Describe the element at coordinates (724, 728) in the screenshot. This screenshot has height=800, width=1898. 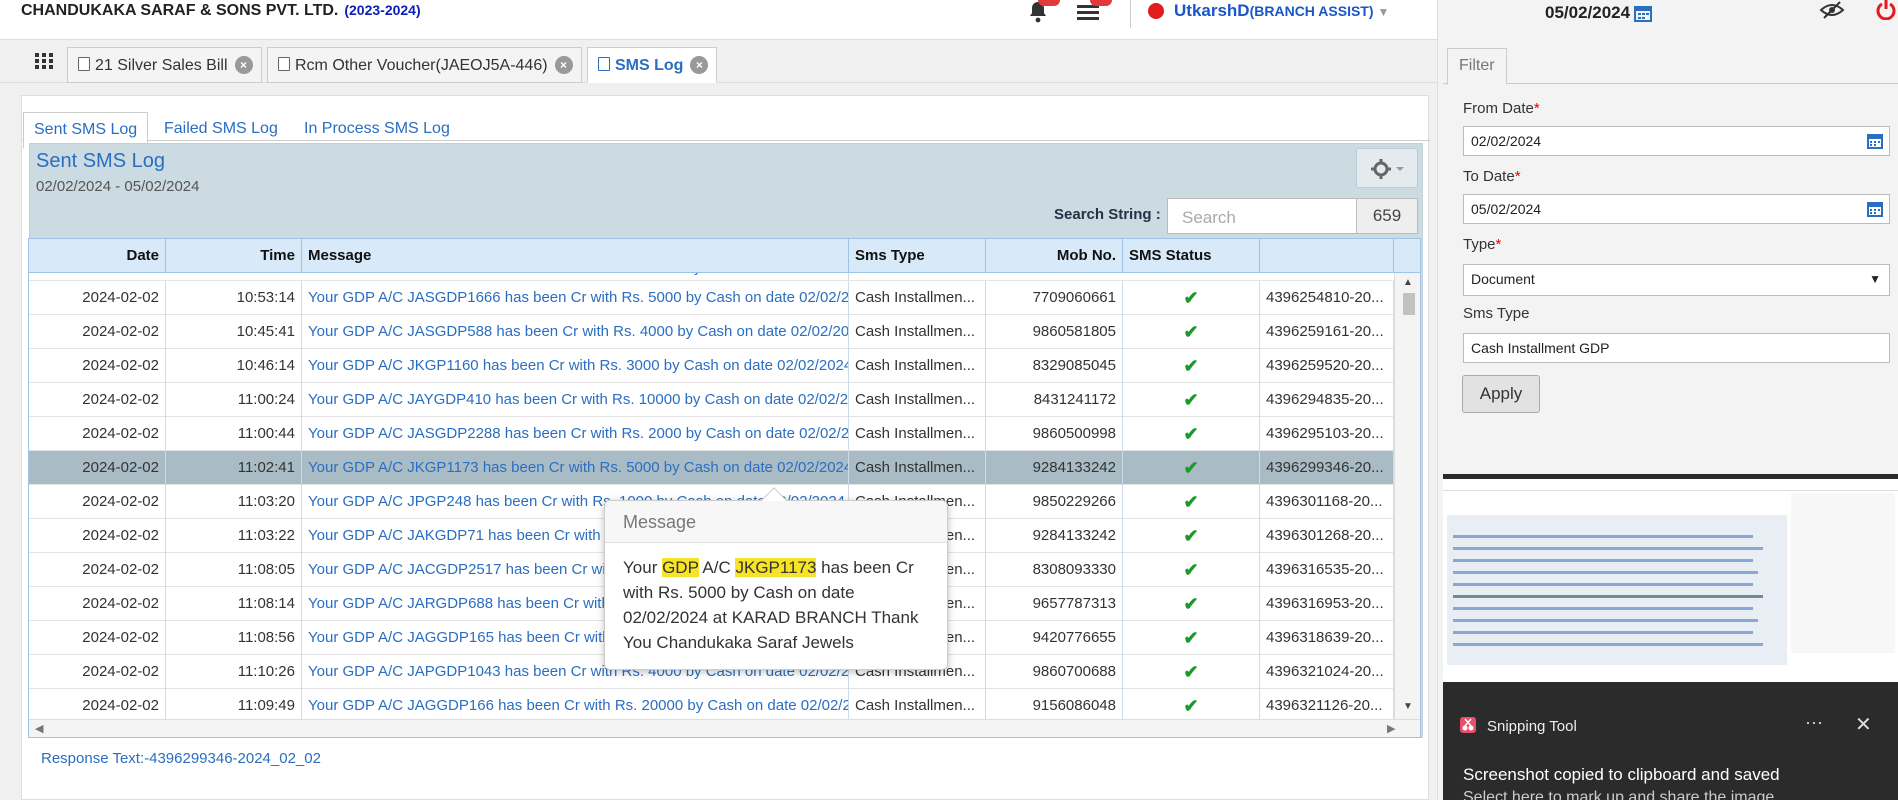
I see `horizontal-scrollbar: ◀ ▶` at that location.